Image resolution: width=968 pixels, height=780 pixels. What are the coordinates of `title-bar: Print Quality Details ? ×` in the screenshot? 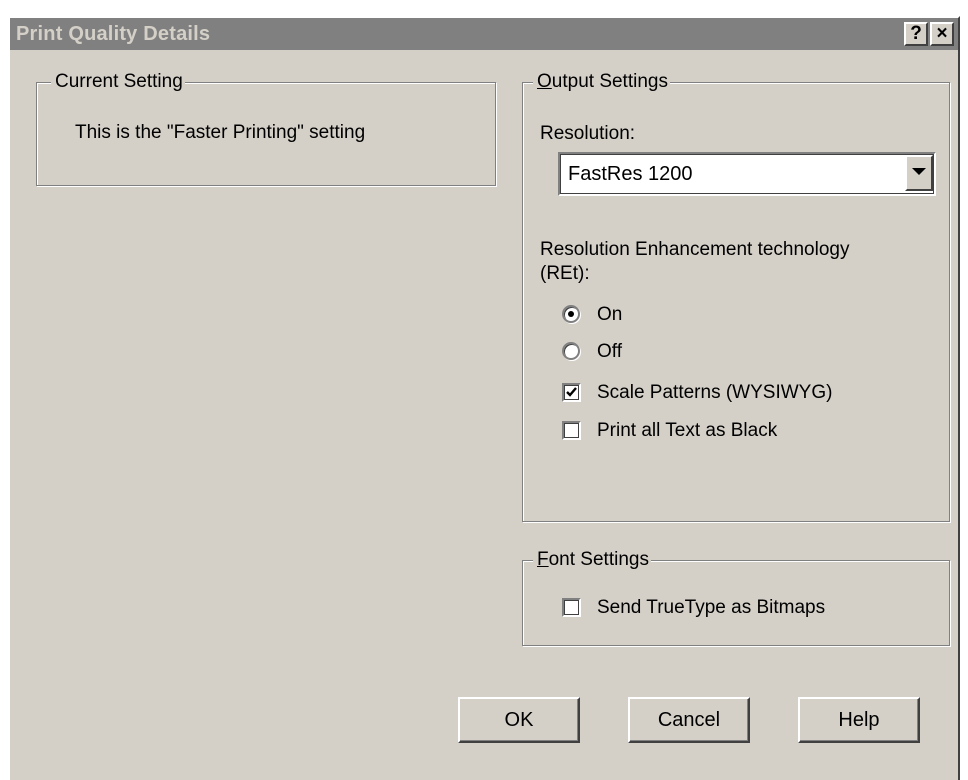 It's located at (484, 34).